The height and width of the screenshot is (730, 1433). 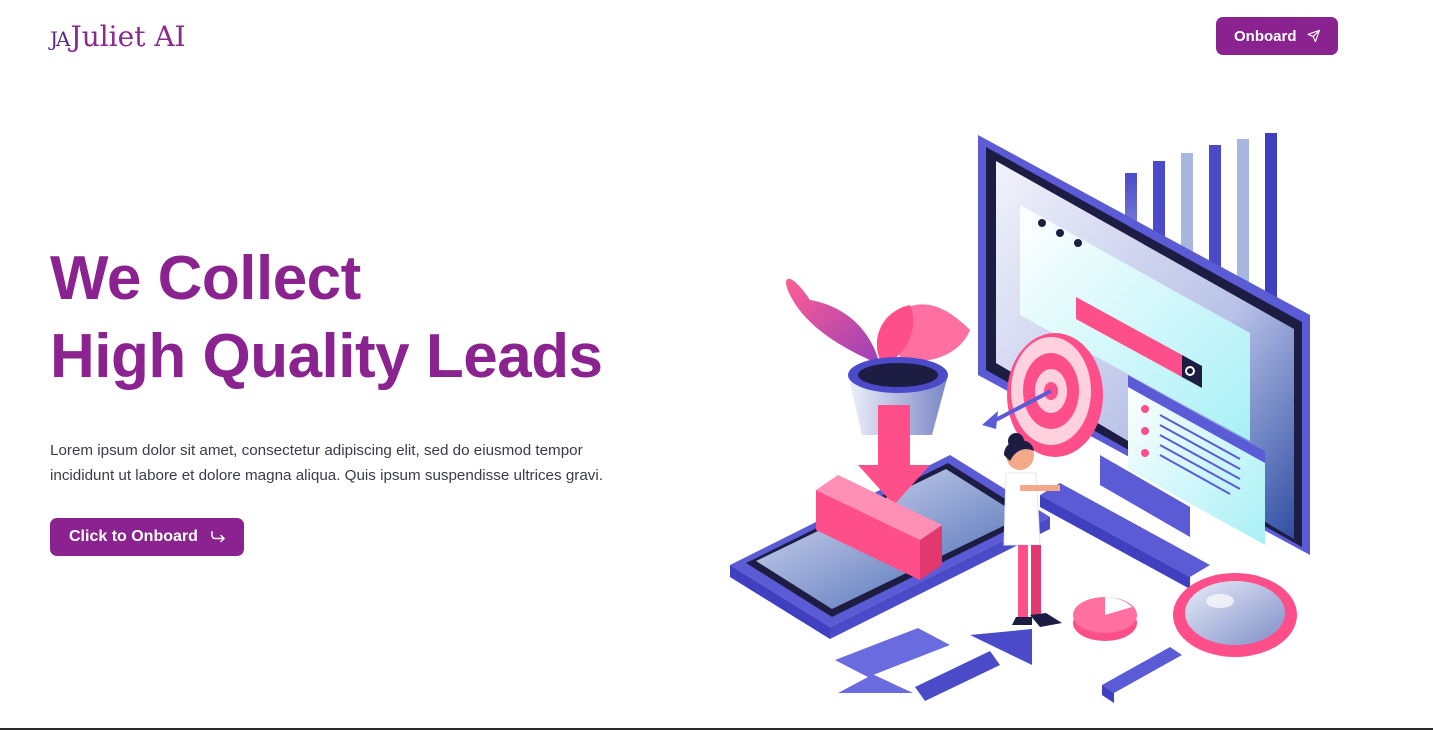 I want to click on pie-chart-graphic, so click(x=1105, y=619).